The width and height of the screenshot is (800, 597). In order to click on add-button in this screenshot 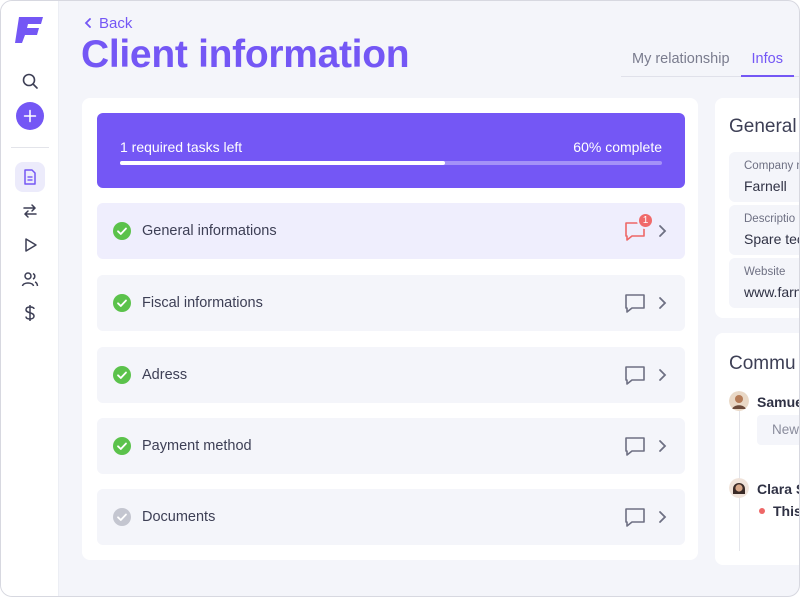, I will do `click(30, 116)`.